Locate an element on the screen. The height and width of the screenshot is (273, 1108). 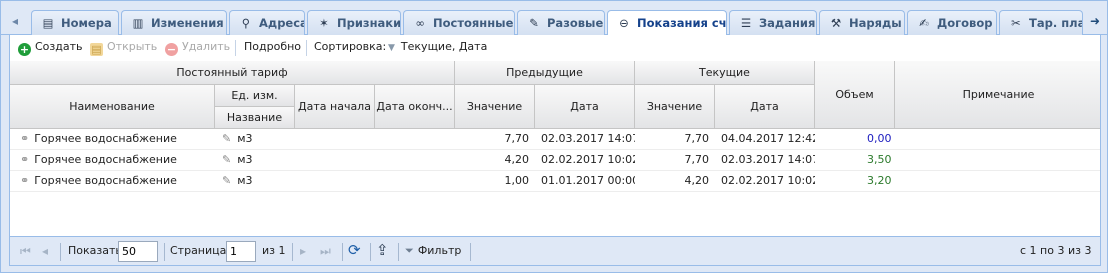
cell-prev-date: 02.03.2017 14:07 is located at coordinates (588, 138).